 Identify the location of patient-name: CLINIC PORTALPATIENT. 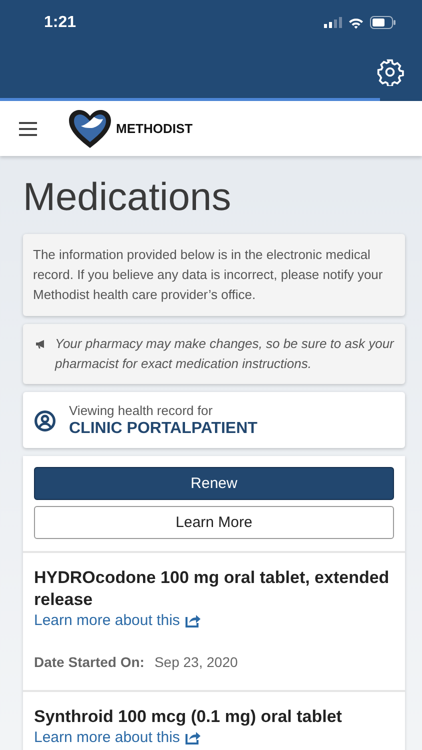
(163, 429).